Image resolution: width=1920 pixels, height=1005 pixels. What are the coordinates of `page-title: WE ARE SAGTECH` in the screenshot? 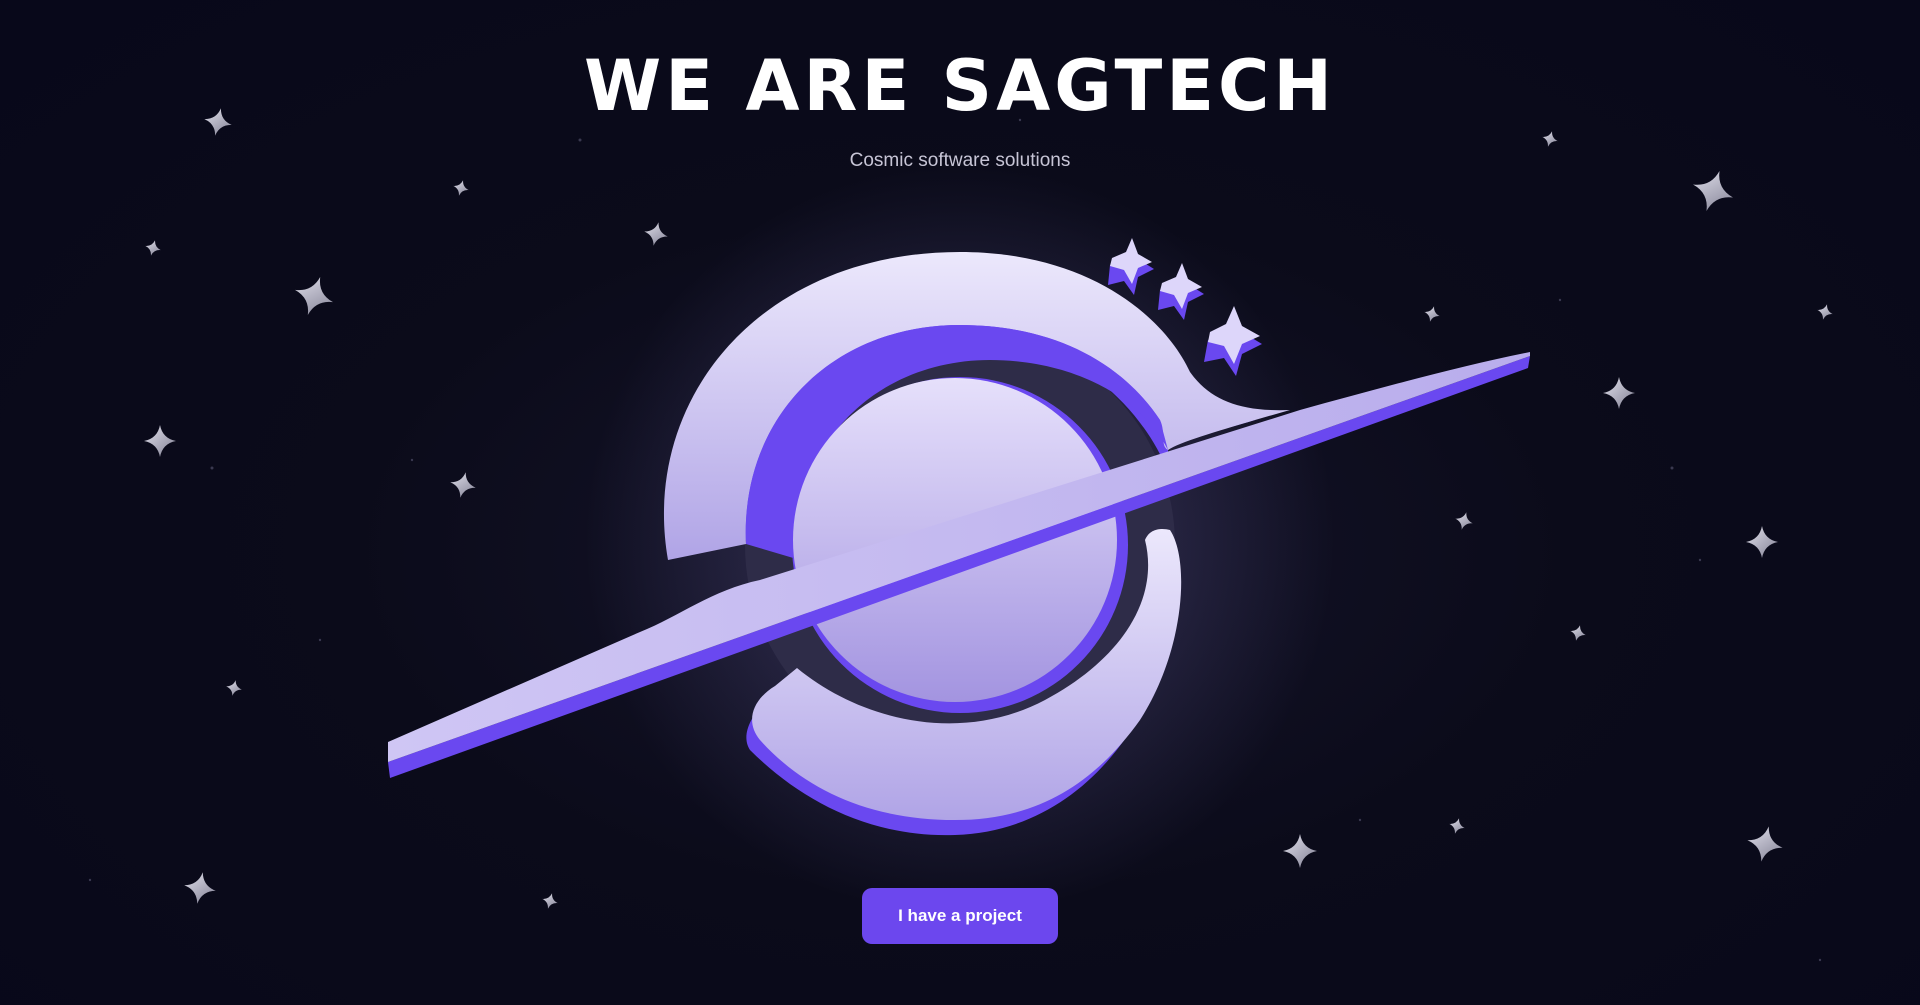 It's located at (959, 86).